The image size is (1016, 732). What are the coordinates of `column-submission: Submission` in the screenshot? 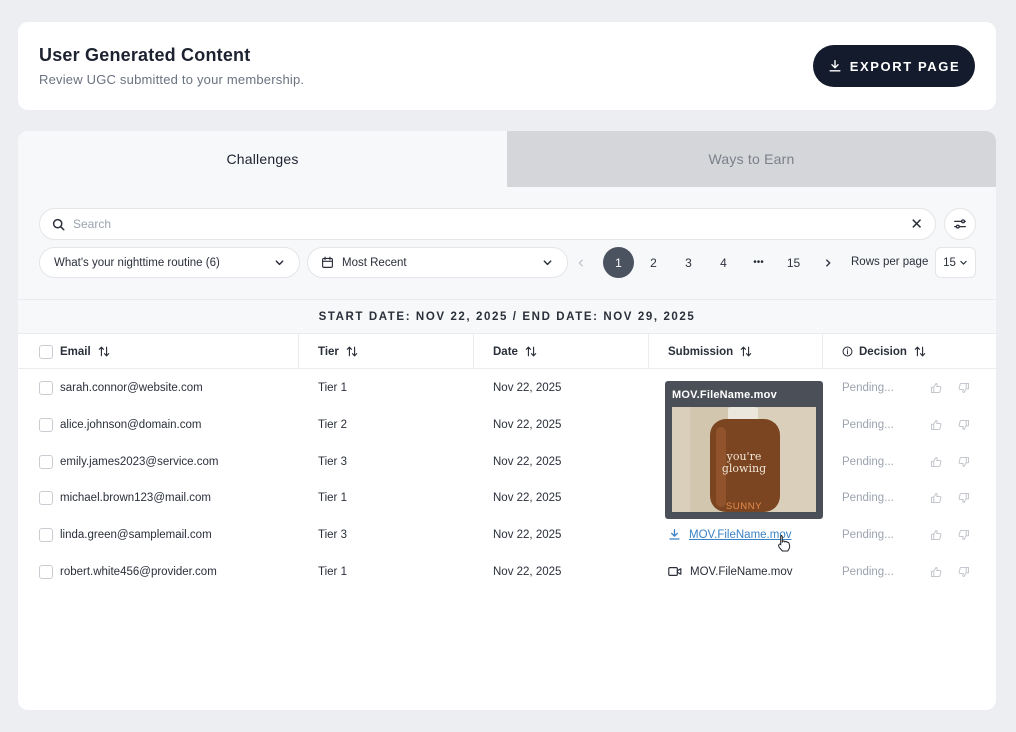 It's located at (710, 351).